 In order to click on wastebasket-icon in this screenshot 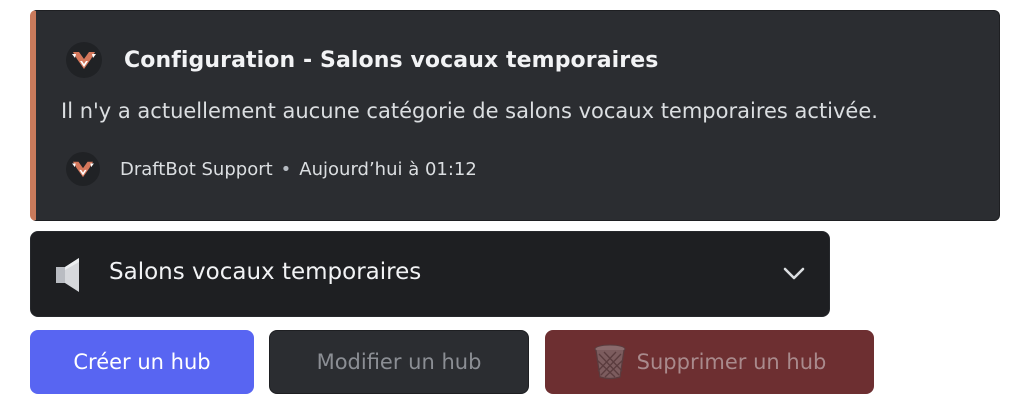, I will do `click(610, 362)`.